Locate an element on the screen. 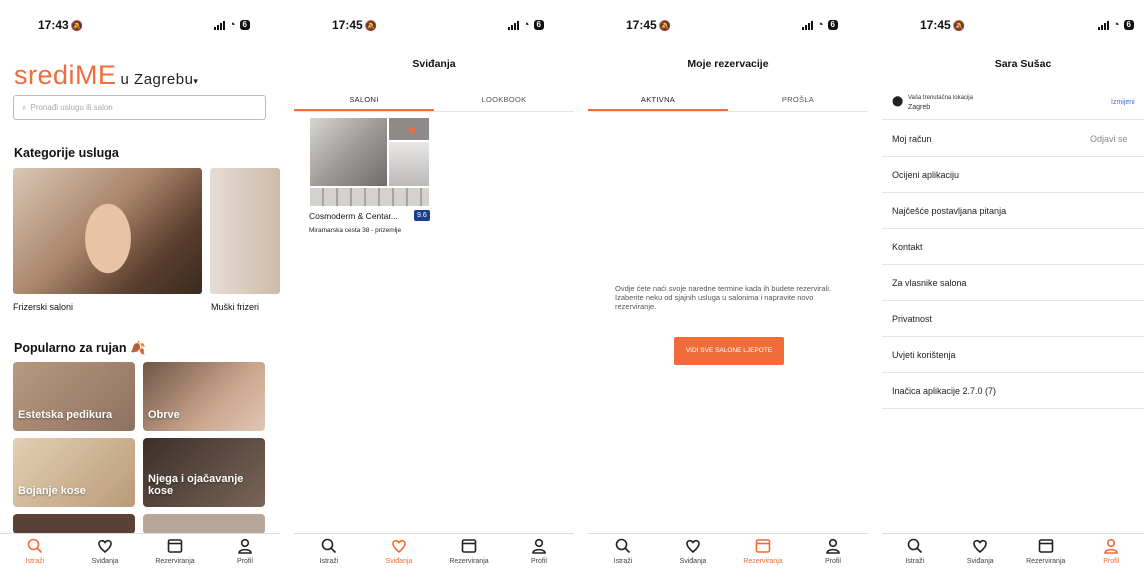  tile-label: Obrve is located at coordinates (164, 415).